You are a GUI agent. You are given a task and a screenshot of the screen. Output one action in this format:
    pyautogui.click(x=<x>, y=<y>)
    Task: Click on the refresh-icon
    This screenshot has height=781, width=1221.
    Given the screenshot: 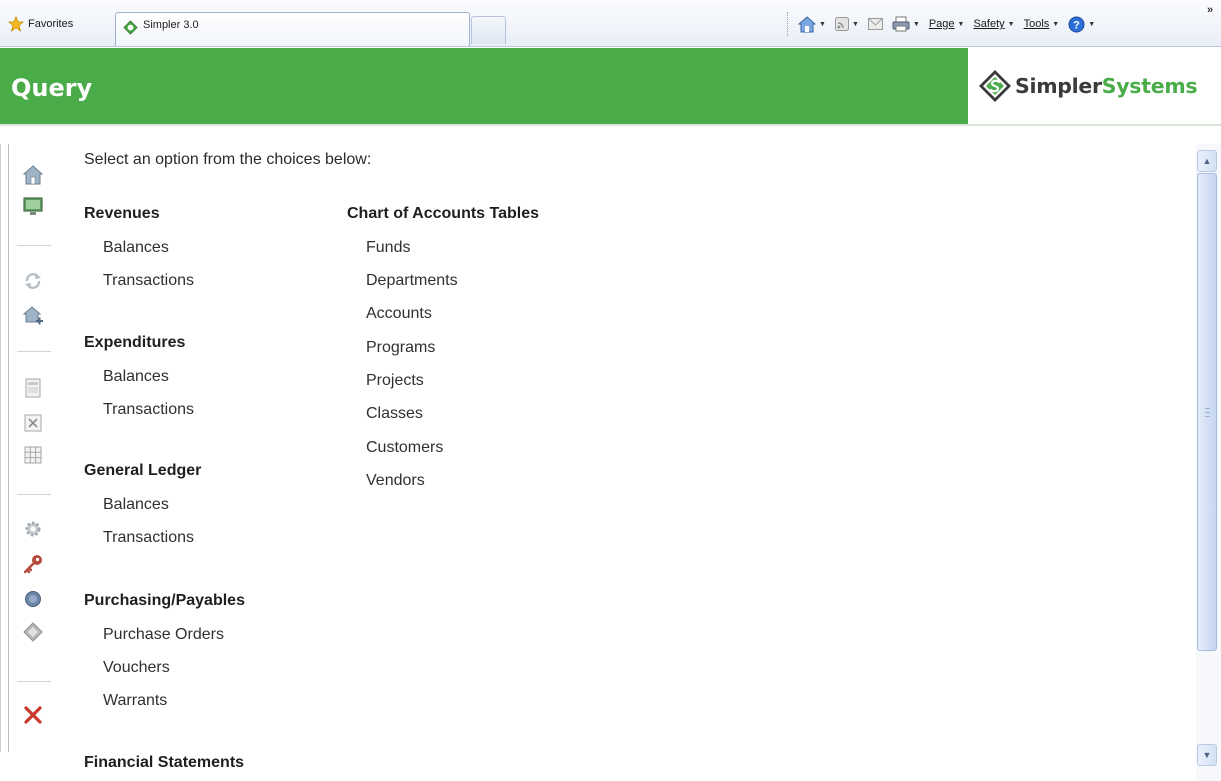 What is the action you would take?
    pyautogui.click(x=33, y=281)
    